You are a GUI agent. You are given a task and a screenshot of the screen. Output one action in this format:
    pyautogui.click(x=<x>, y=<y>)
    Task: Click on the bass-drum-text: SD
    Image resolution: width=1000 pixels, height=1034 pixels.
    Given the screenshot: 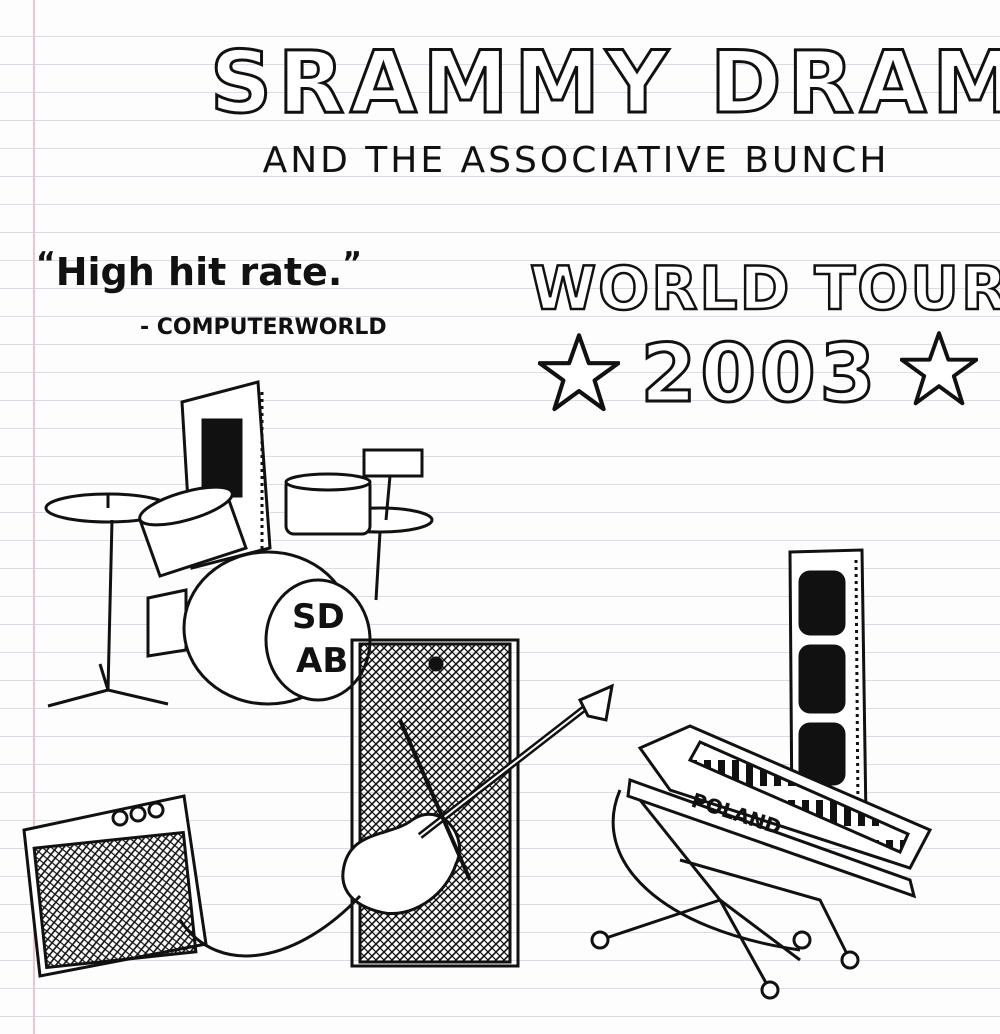 What is the action you would take?
    pyautogui.click(x=318, y=617)
    